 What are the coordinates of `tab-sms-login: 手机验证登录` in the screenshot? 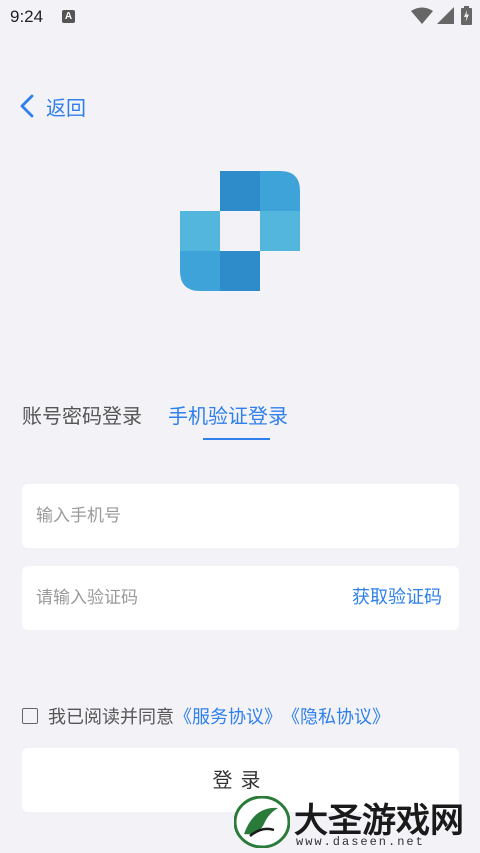 It's located at (228, 414).